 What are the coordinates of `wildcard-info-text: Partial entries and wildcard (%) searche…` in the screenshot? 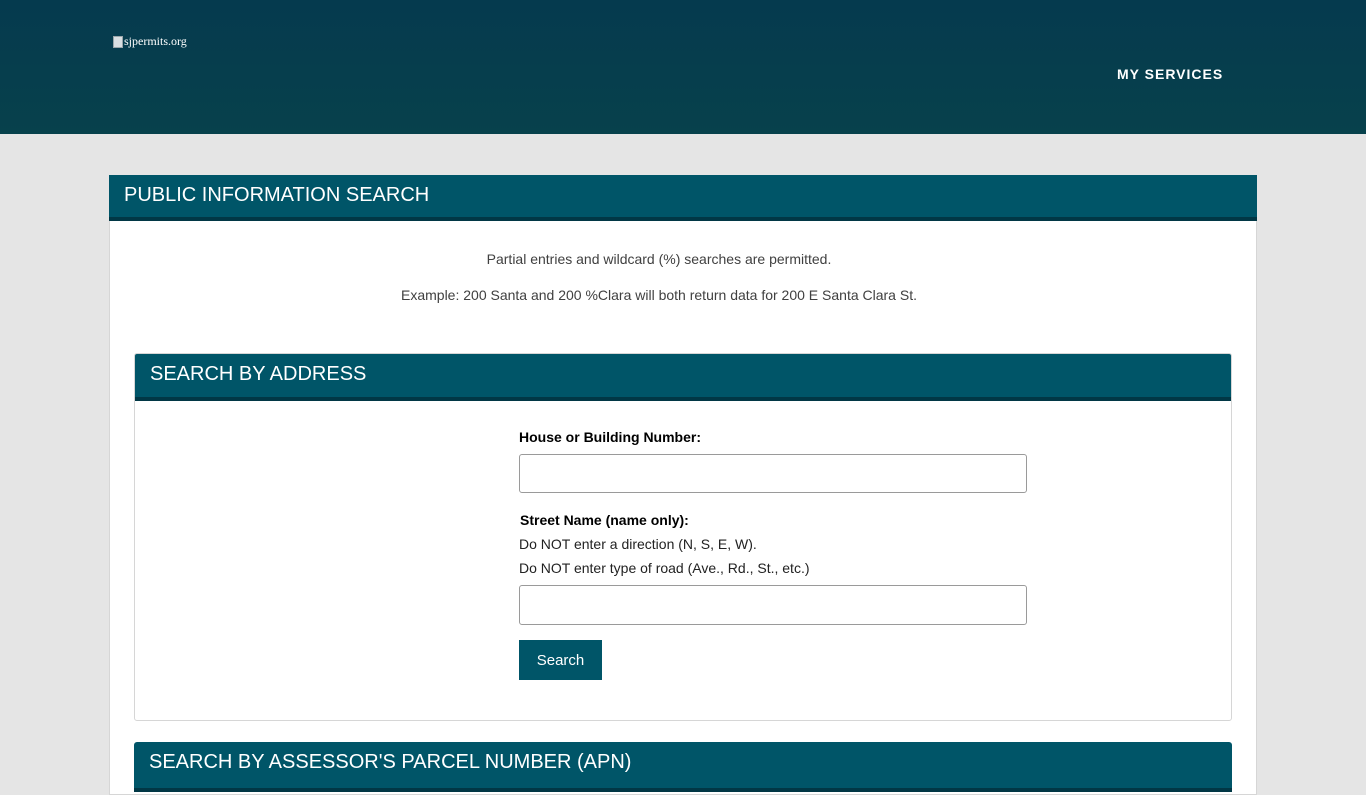 It's located at (659, 259).